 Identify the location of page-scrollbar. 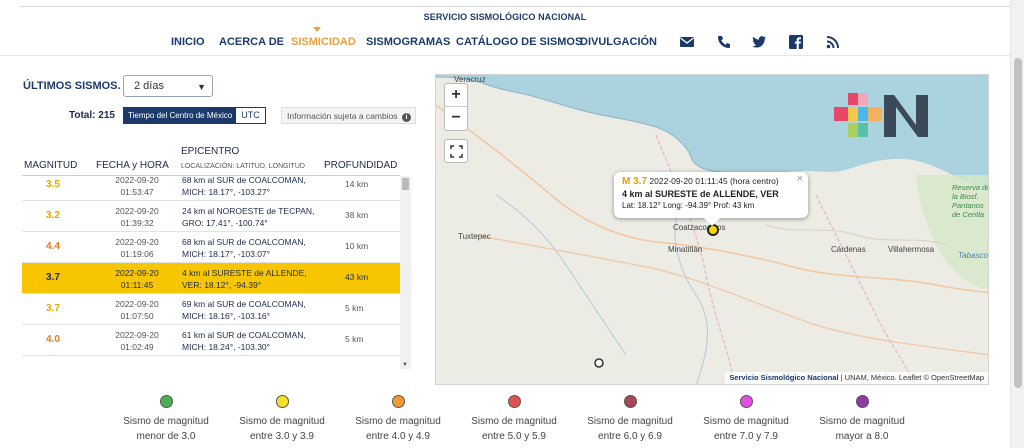
(1017, 224).